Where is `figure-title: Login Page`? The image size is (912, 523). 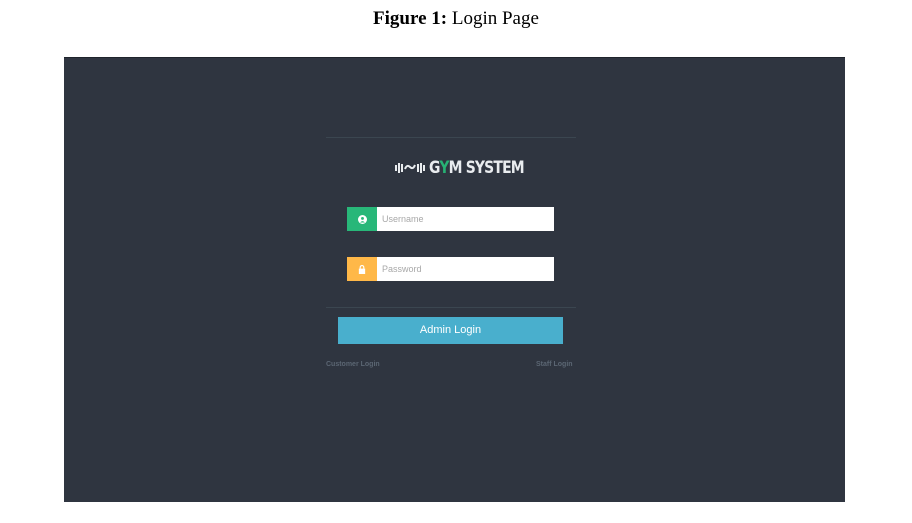
figure-title: Login Page is located at coordinates (493, 18).